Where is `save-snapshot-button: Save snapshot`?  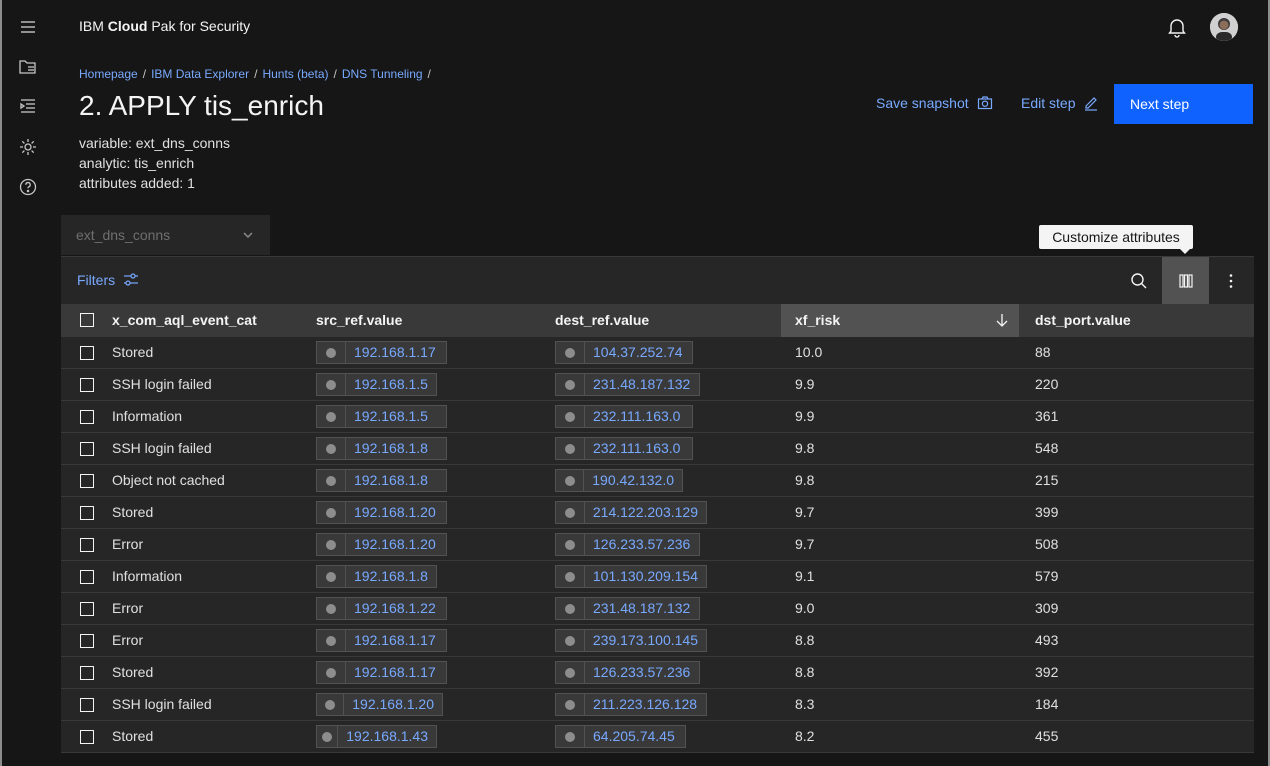 save-snapshot-button: Save snapshot is located at coordinates (934, 103).